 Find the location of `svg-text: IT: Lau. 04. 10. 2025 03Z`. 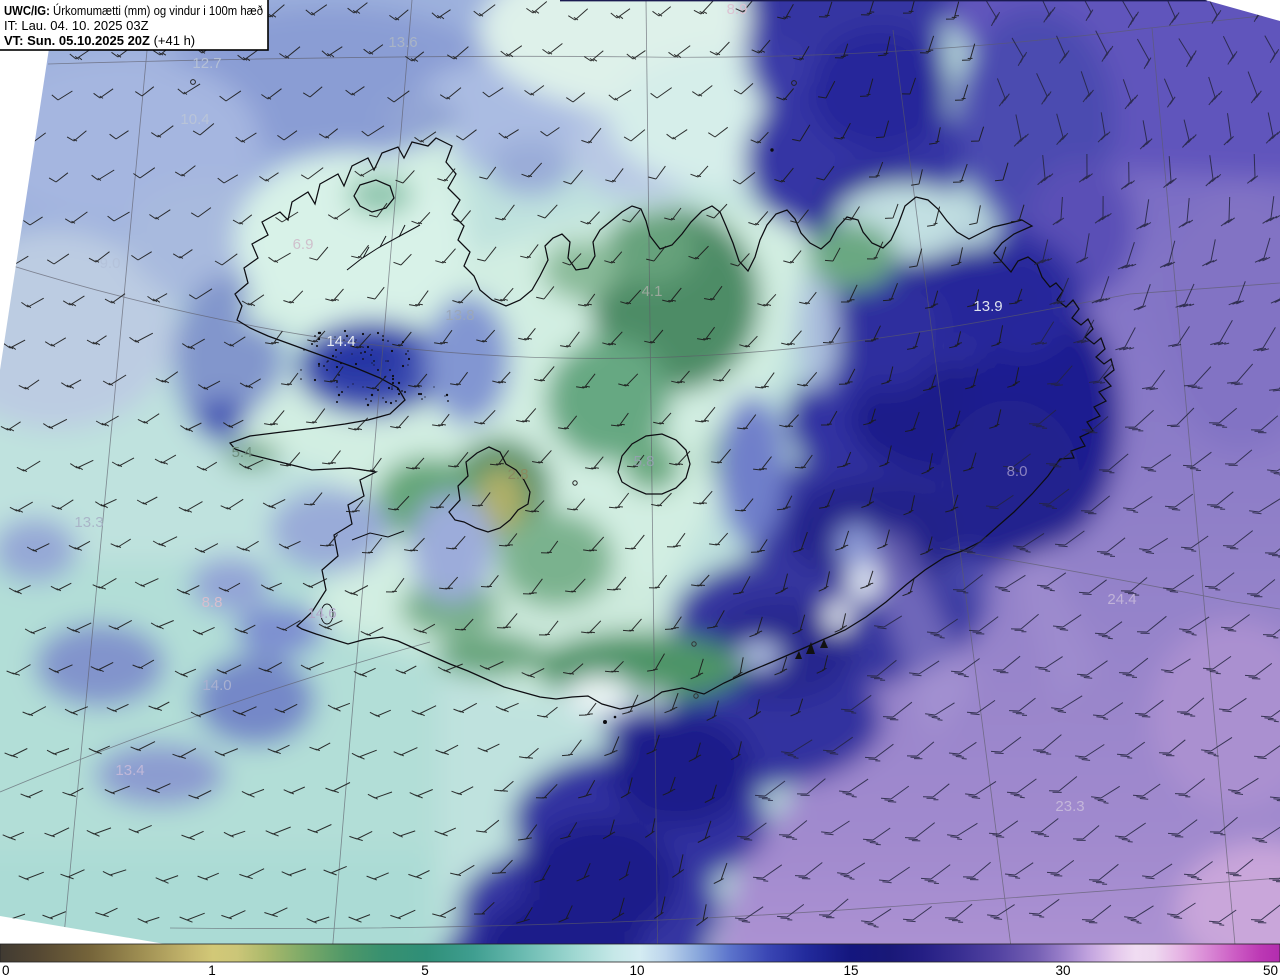

svg-text: IT: Lau. 04. 10. 2025 03Z is located at coordinates (76, 25).